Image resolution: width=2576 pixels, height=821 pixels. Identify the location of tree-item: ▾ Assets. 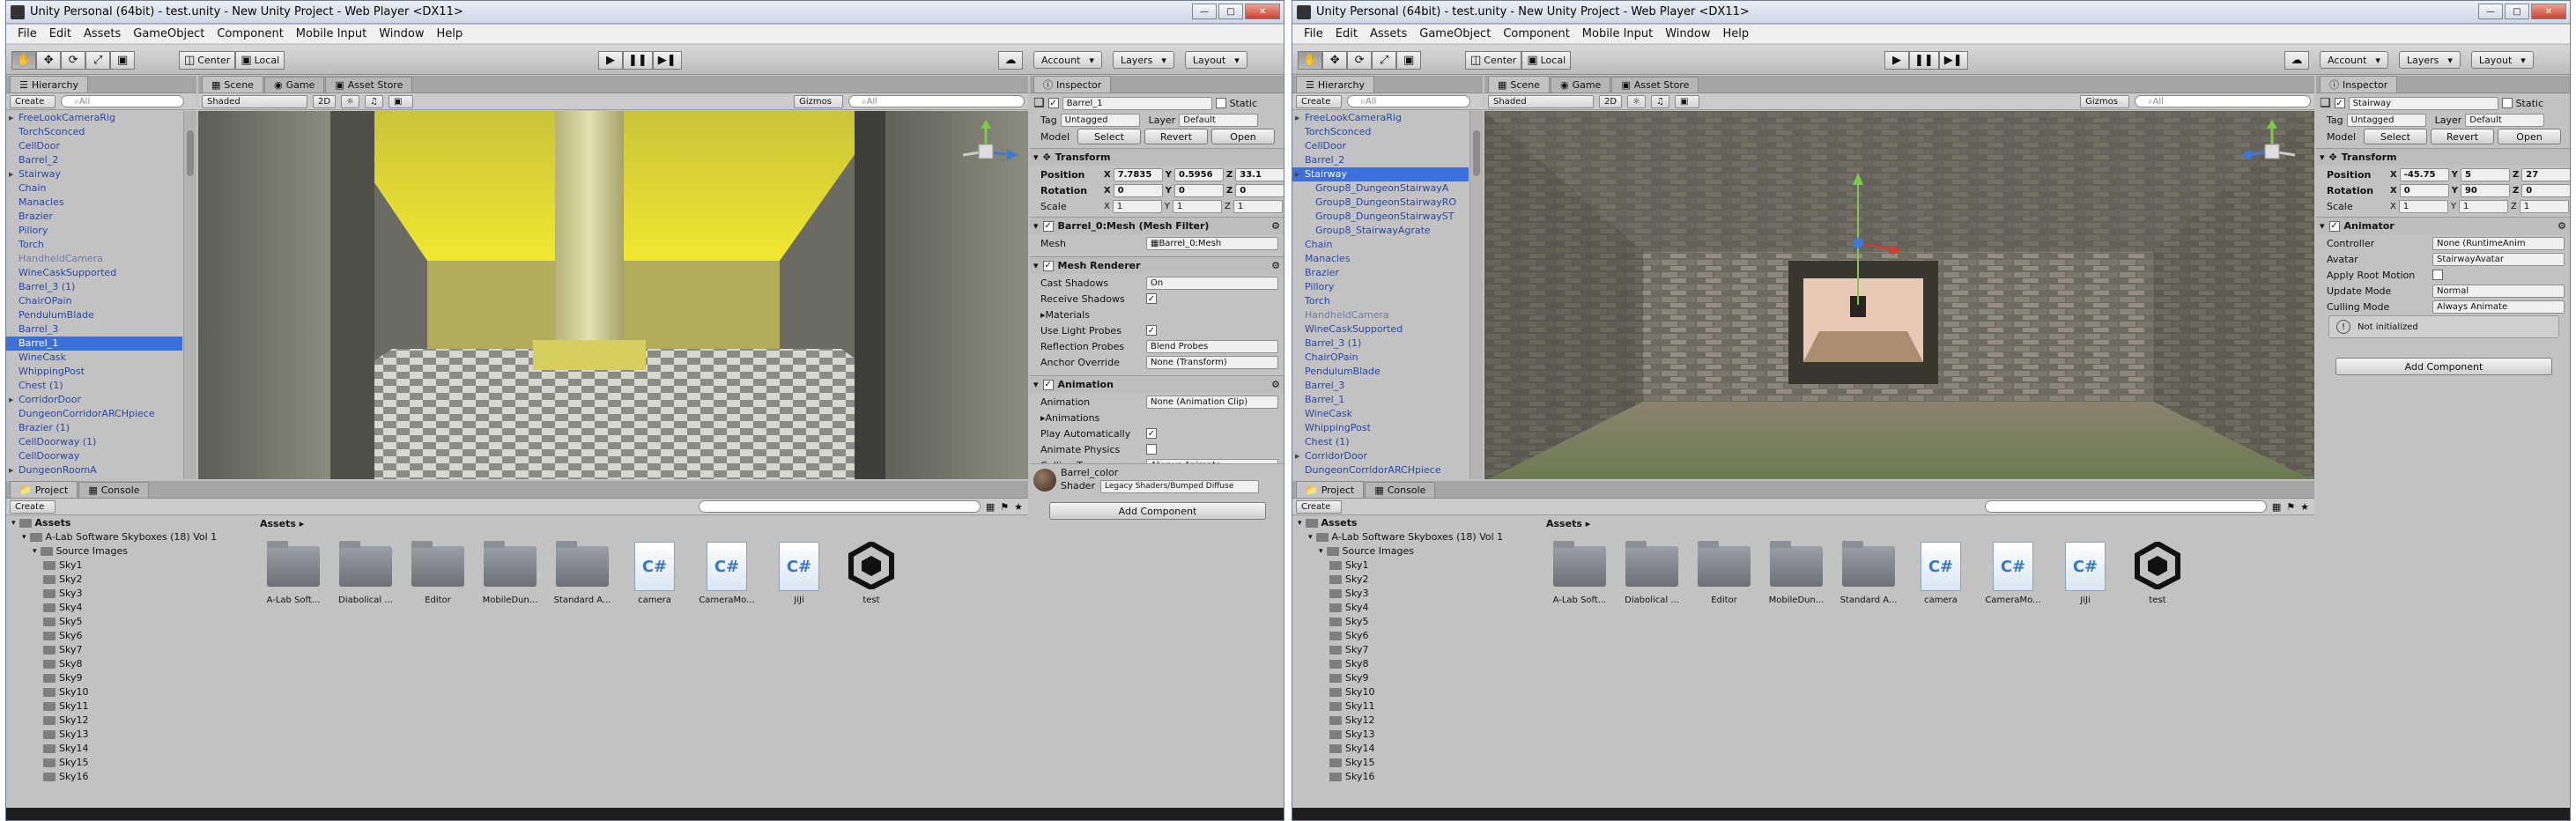
(127, 523).